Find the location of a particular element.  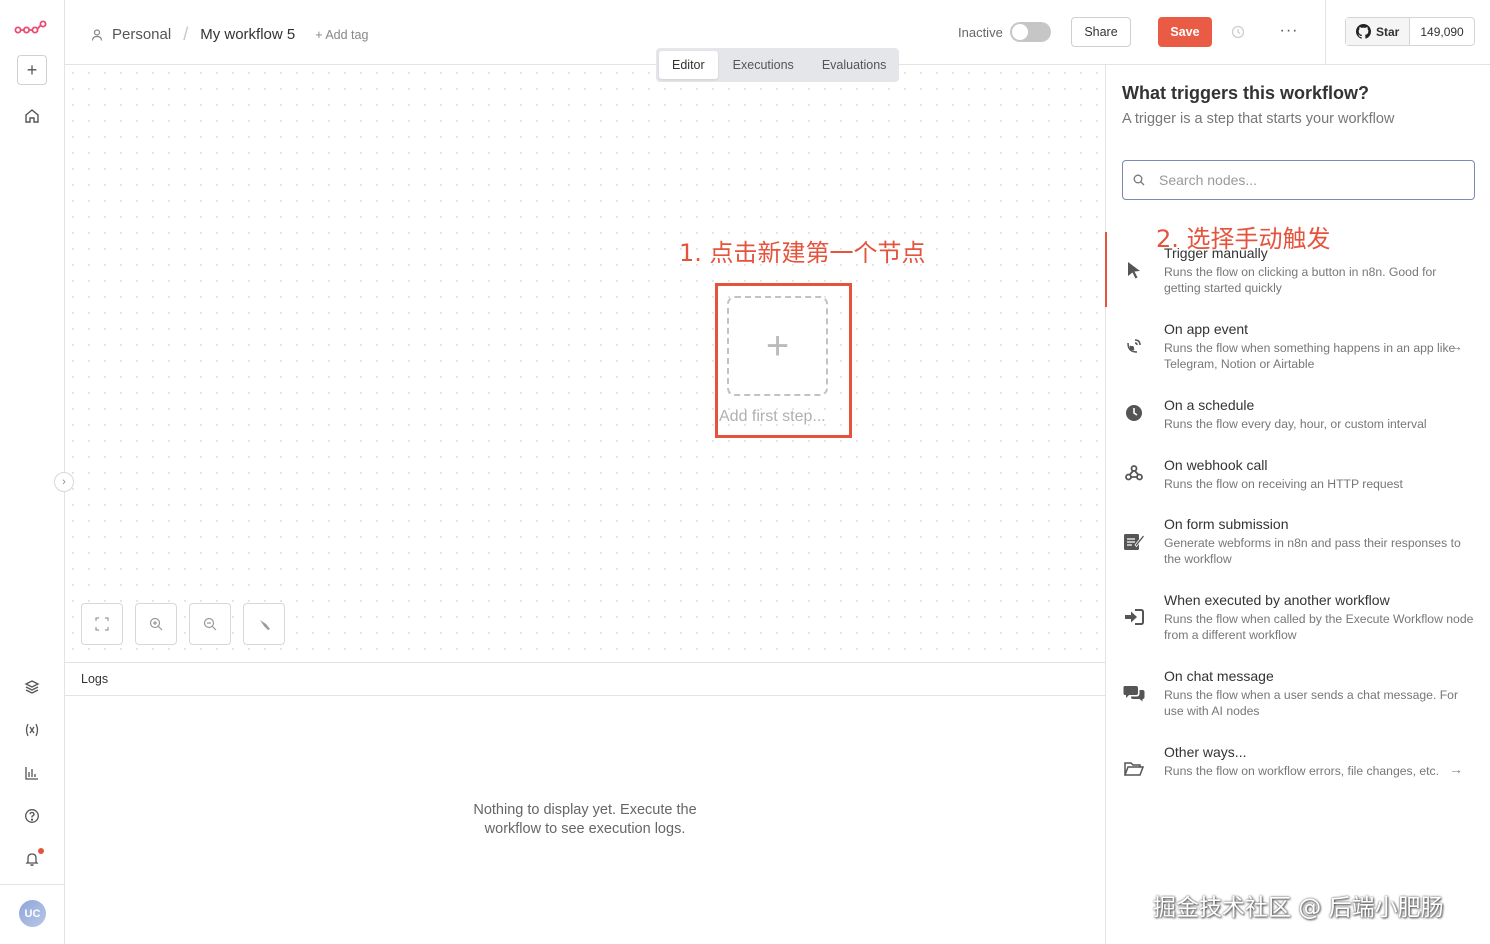

folder-icon is located at coordinates (1134, 769).